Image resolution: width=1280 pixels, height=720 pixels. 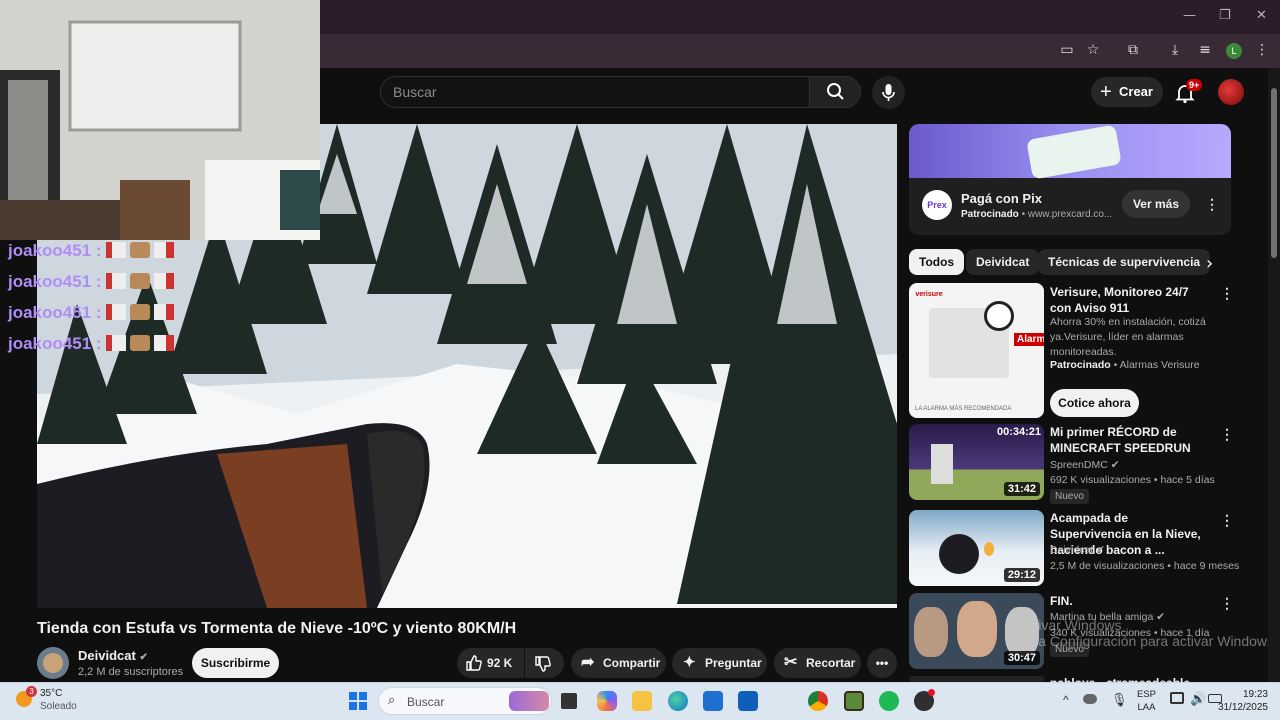 What do you see at coordinates (544, 663) in the screenshot?
I see `dislike-button` at bounding box center [544, 663].